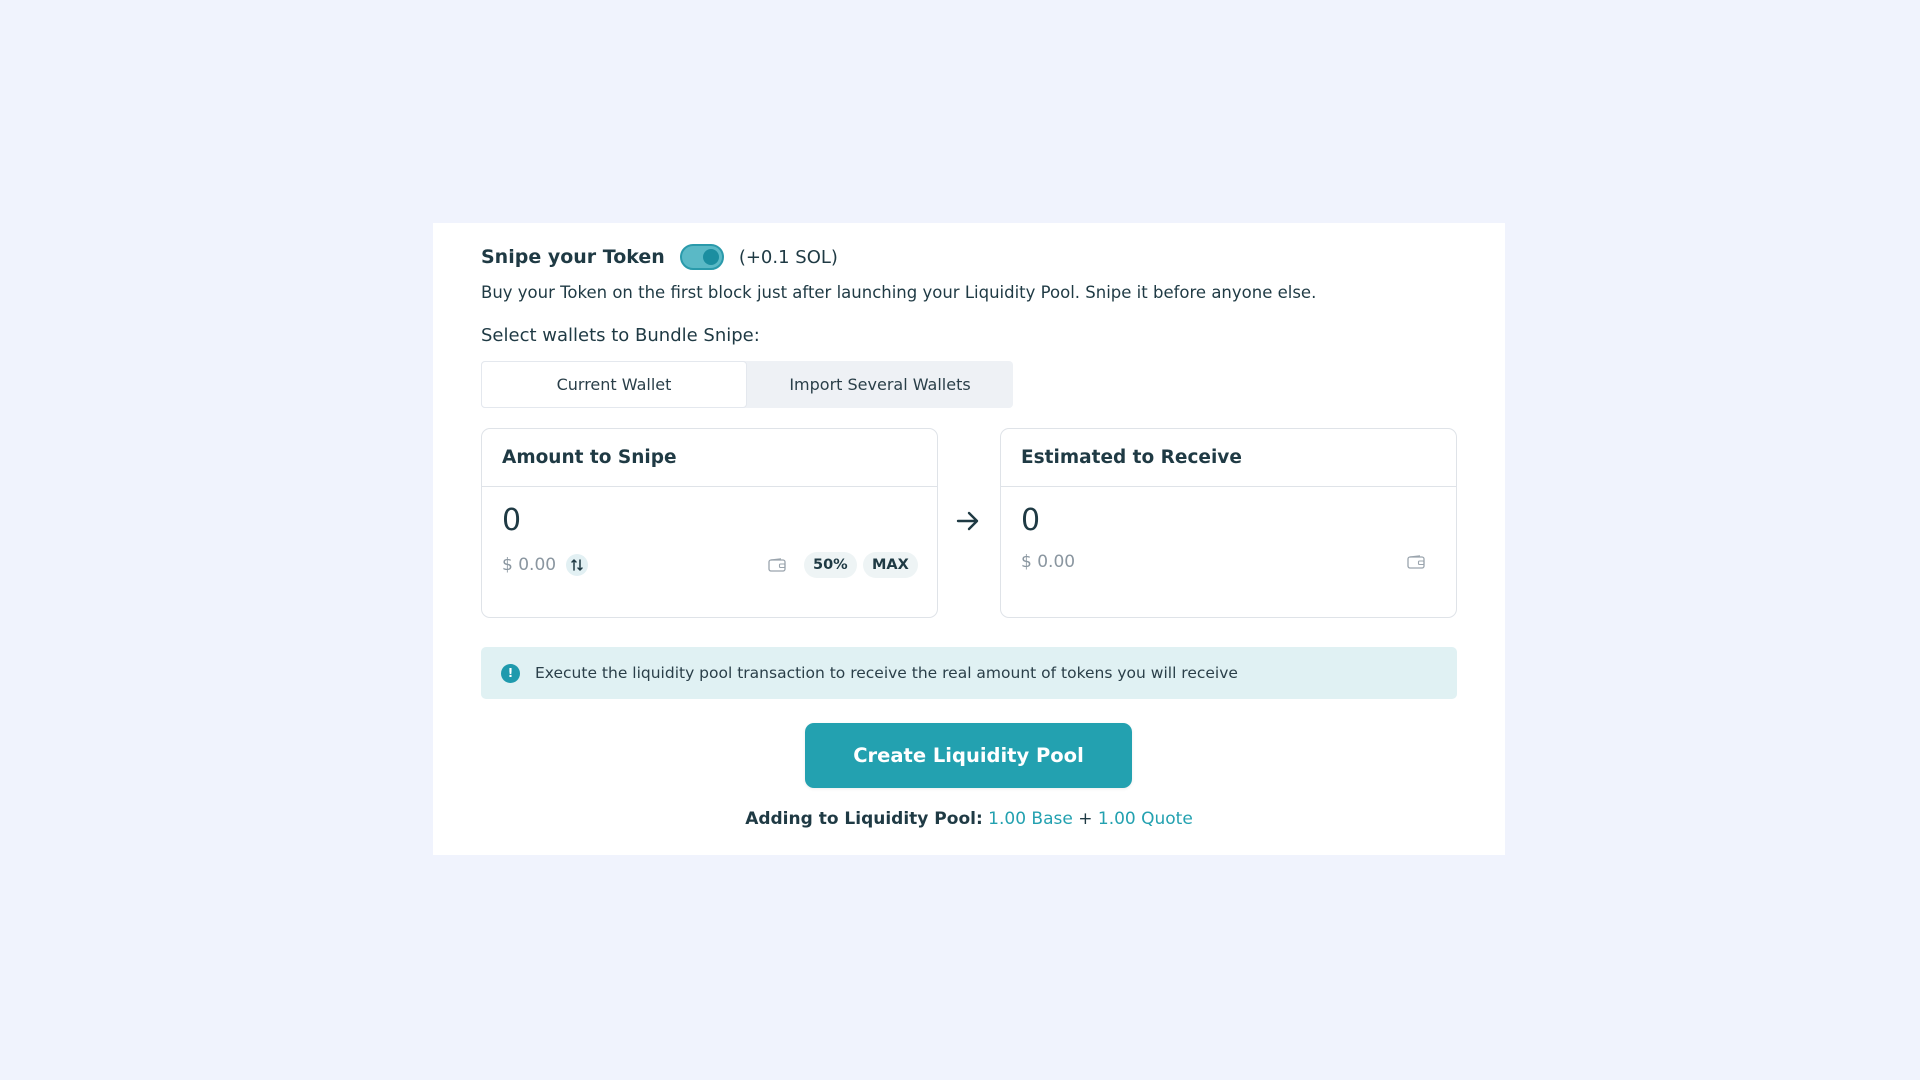 The width and height of the screenshot is (1920, 1080). I want to click on tab-current-wallet: Current Wallet, so click(614, 384).